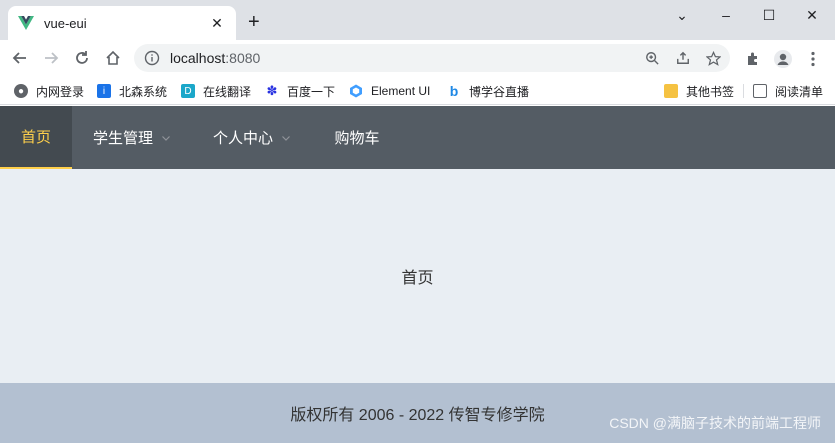 The image size is (835, 443). I want to click on reload-button, so click(82, 58).